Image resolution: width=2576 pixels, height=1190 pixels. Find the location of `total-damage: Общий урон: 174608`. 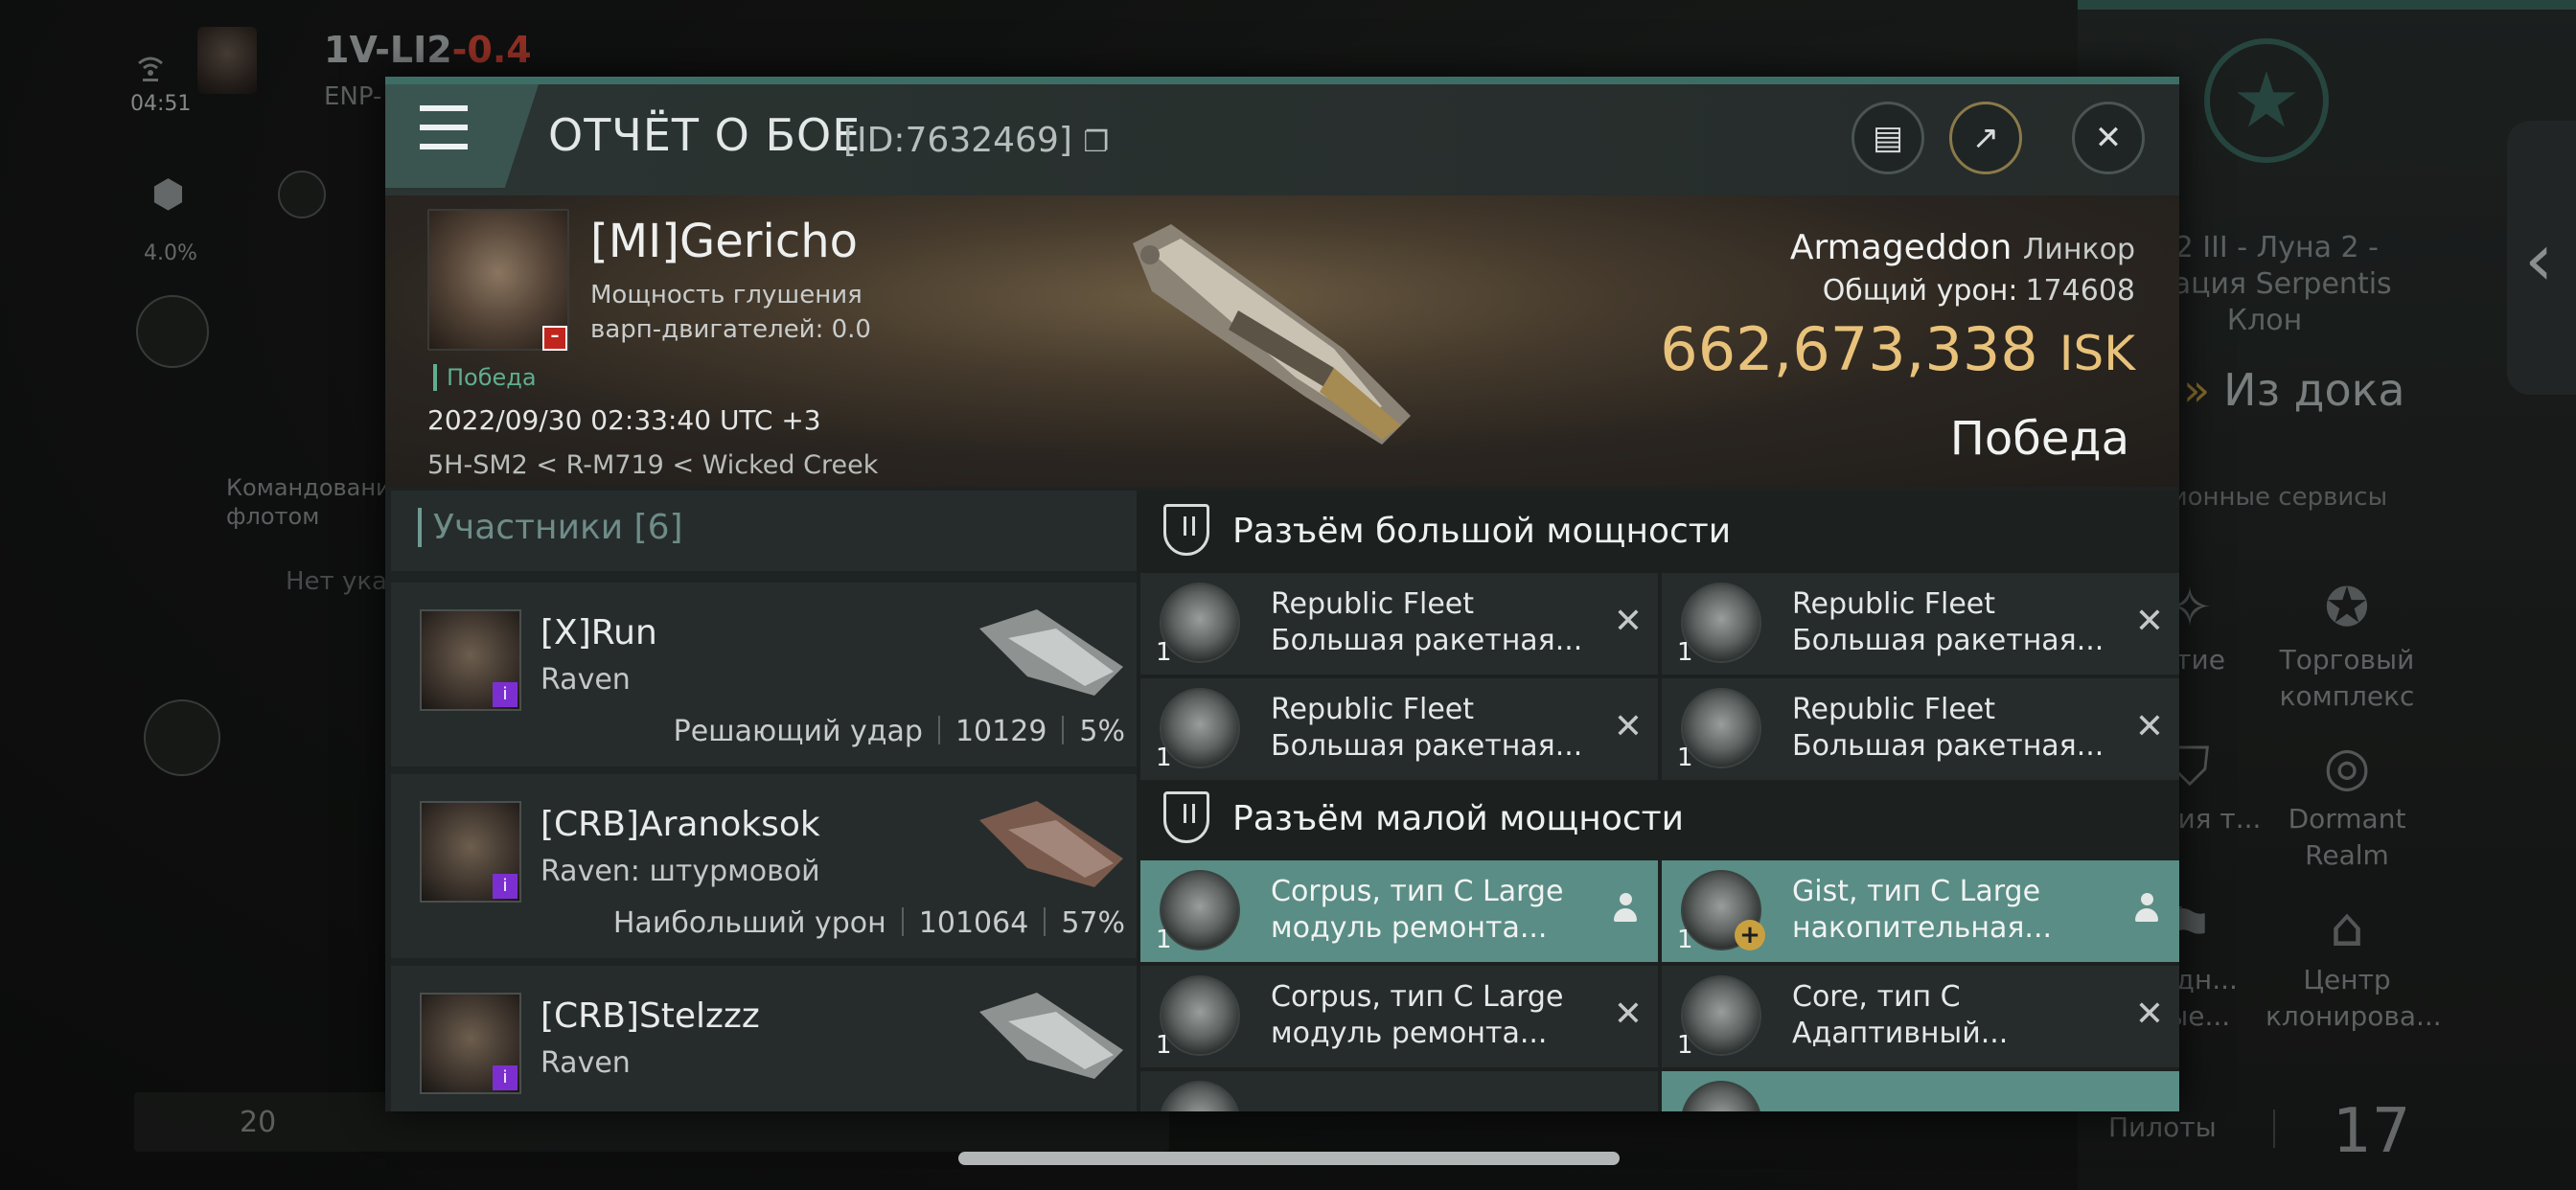

total-damage: Общий урон: 174608 is located at coordinates (1978, 291).